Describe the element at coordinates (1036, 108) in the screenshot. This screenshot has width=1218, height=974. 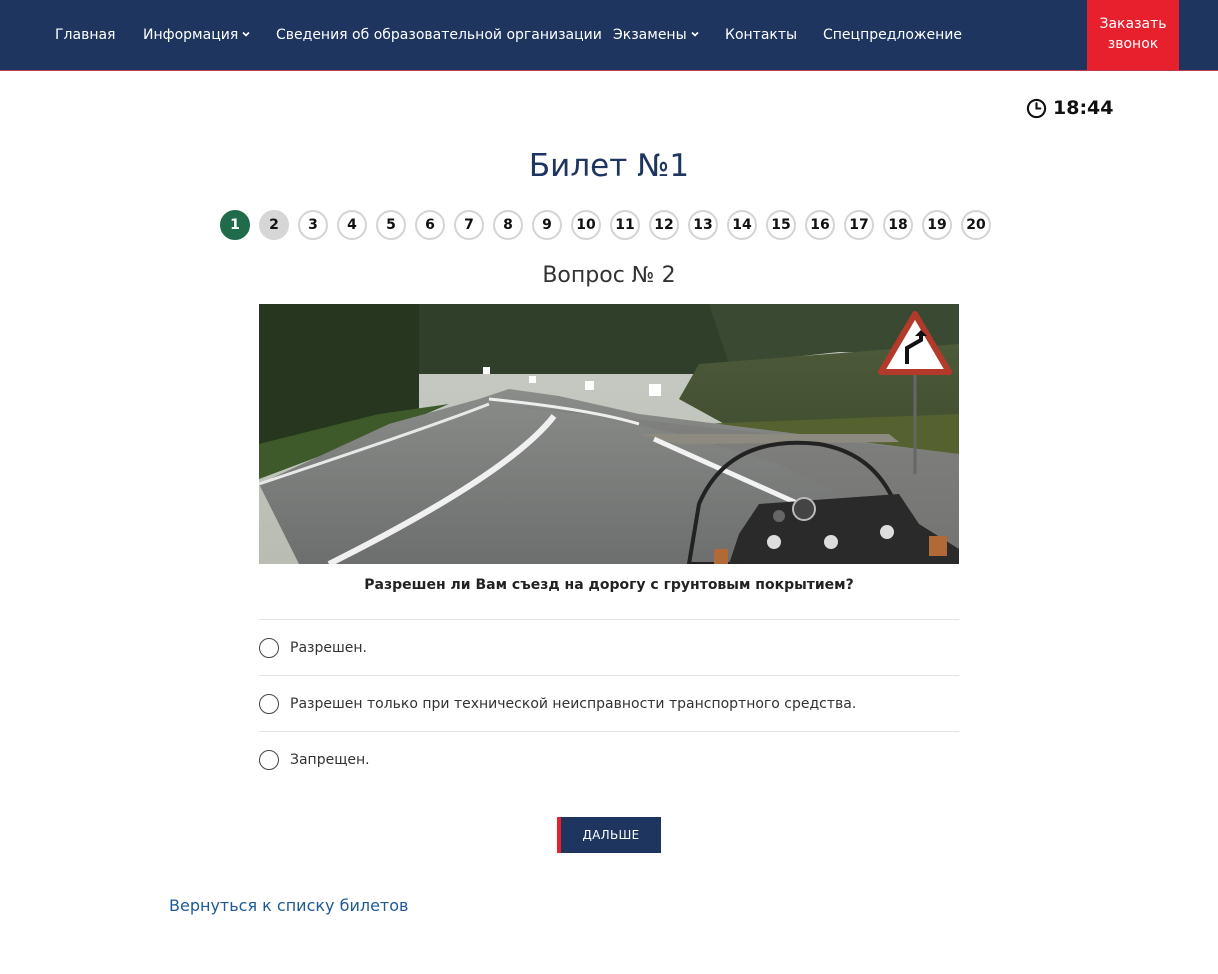
I see `clock-icon` at that location.